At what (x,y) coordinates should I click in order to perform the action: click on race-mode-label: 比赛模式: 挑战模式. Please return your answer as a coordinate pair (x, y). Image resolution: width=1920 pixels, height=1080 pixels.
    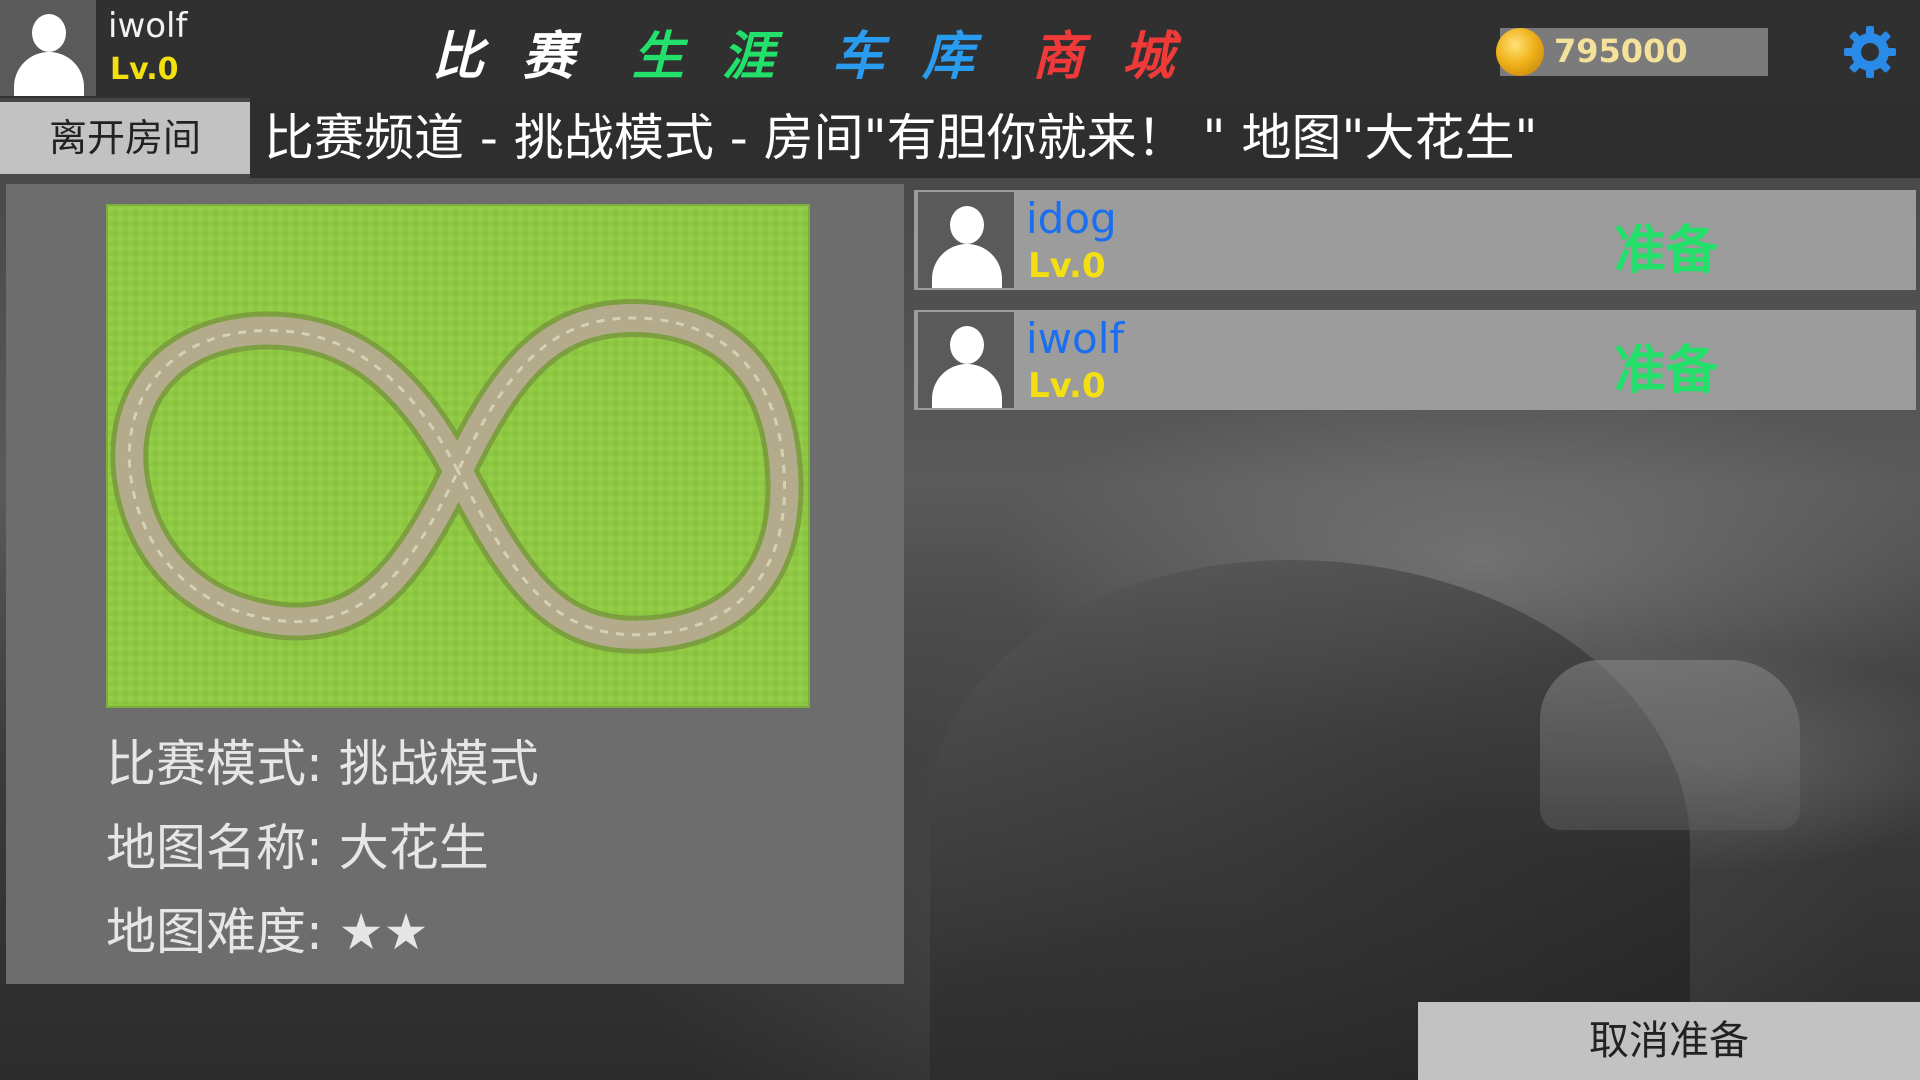
    Looking at the image, I should click on (322, 764).